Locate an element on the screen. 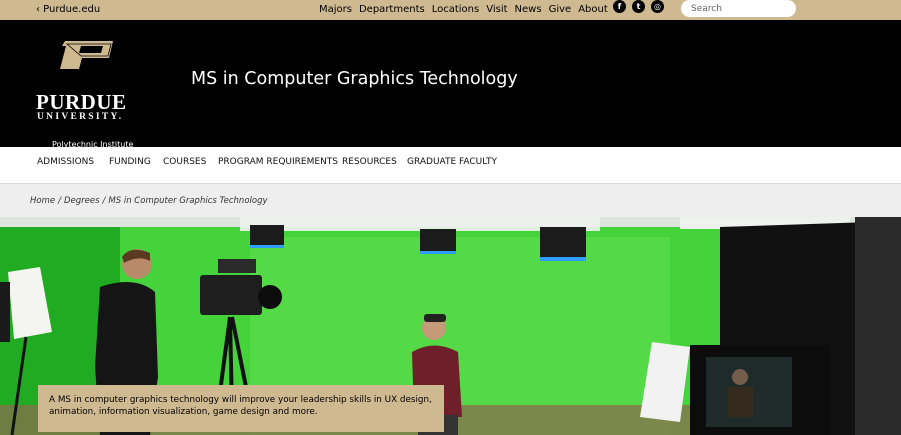 This screenshot has width=901, height=435. link-news: News is located at coordinates (528, 9).